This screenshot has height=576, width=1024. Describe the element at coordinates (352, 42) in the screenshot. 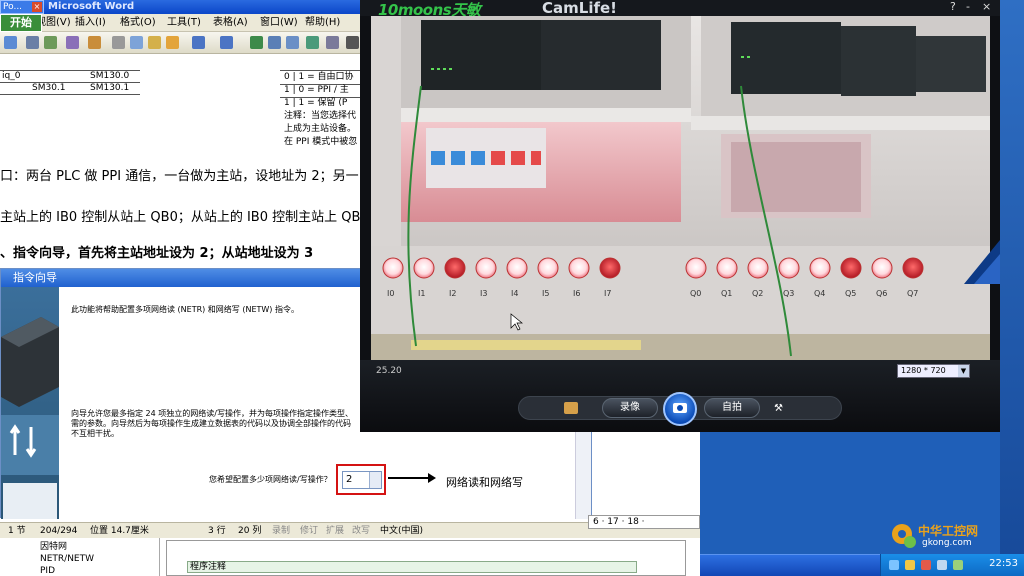

I see `drawing-icon` at that location.